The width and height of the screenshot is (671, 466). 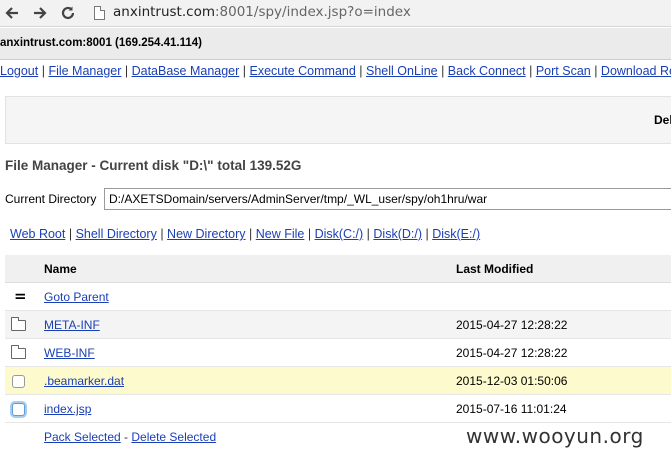 What do you see at coordinates (555, 436) in the screenshot?
I see `watermark: www.wooyun.org` at bounding box center [555, 436].